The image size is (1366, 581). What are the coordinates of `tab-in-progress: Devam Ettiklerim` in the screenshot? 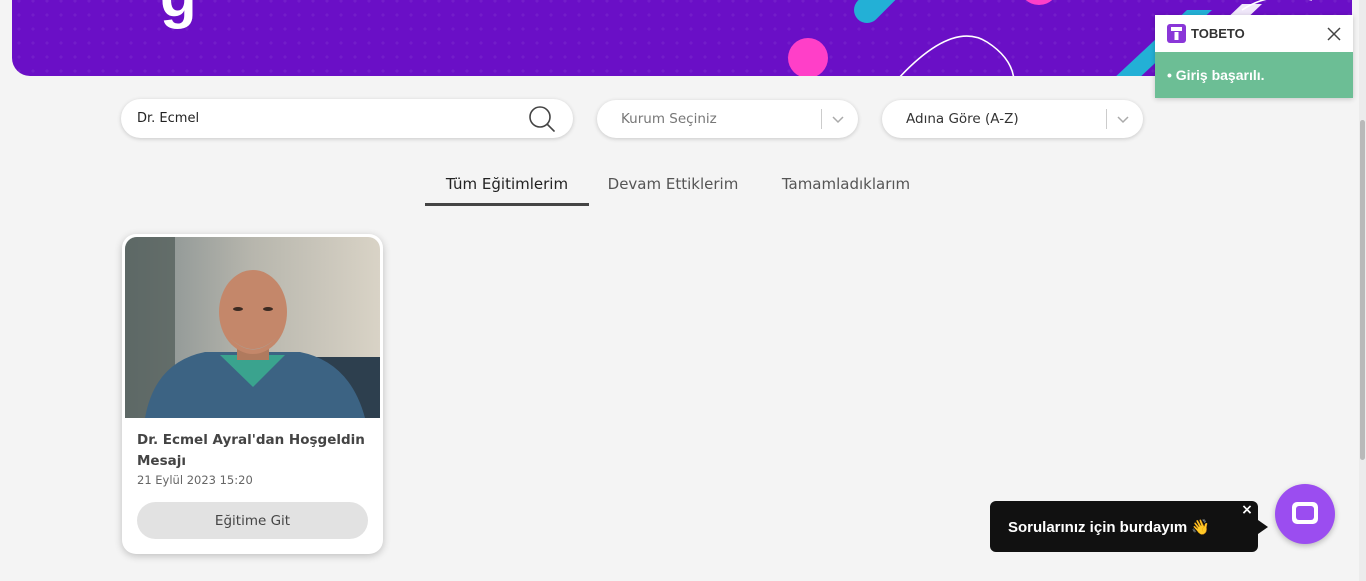 It's located at (673, 190).